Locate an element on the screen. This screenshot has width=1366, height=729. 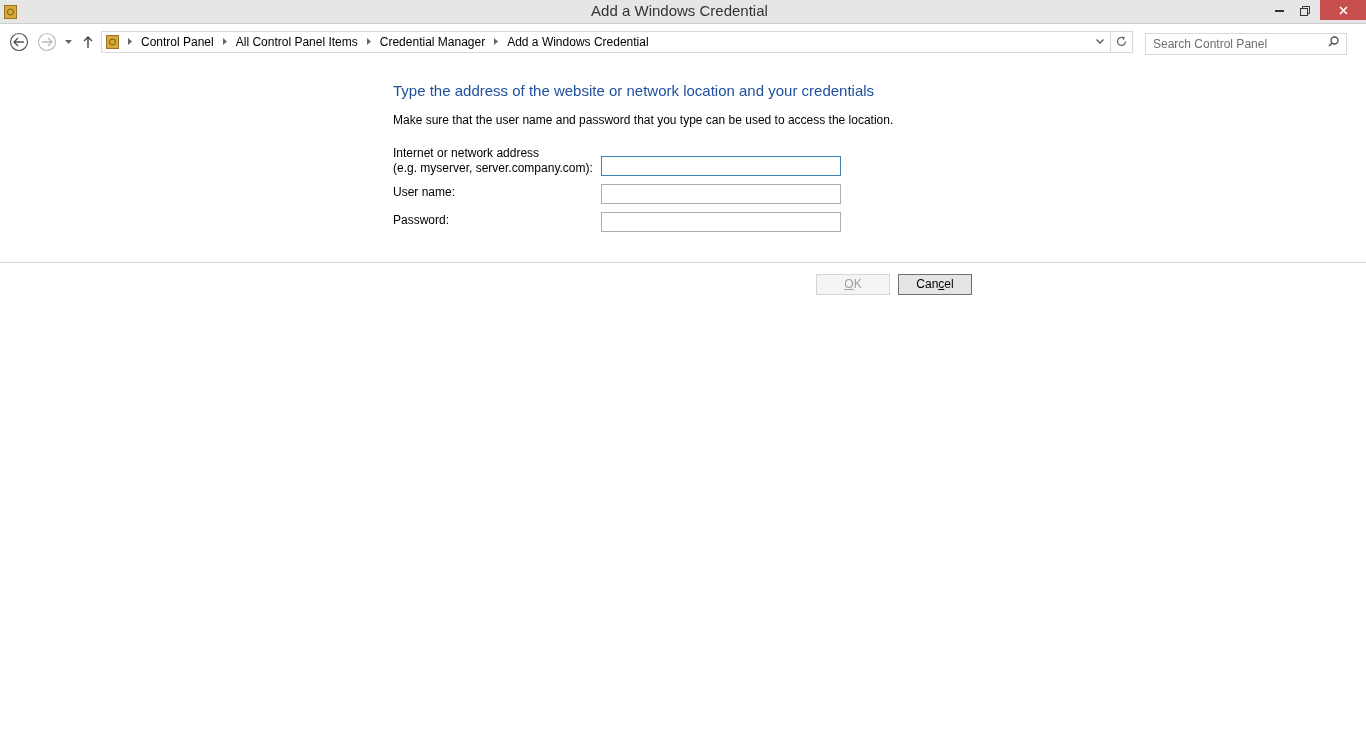
address-bar: Control Panel All Control Panel Items Credential Manager Add a Windows Credential is located at coordinates (617, 41).